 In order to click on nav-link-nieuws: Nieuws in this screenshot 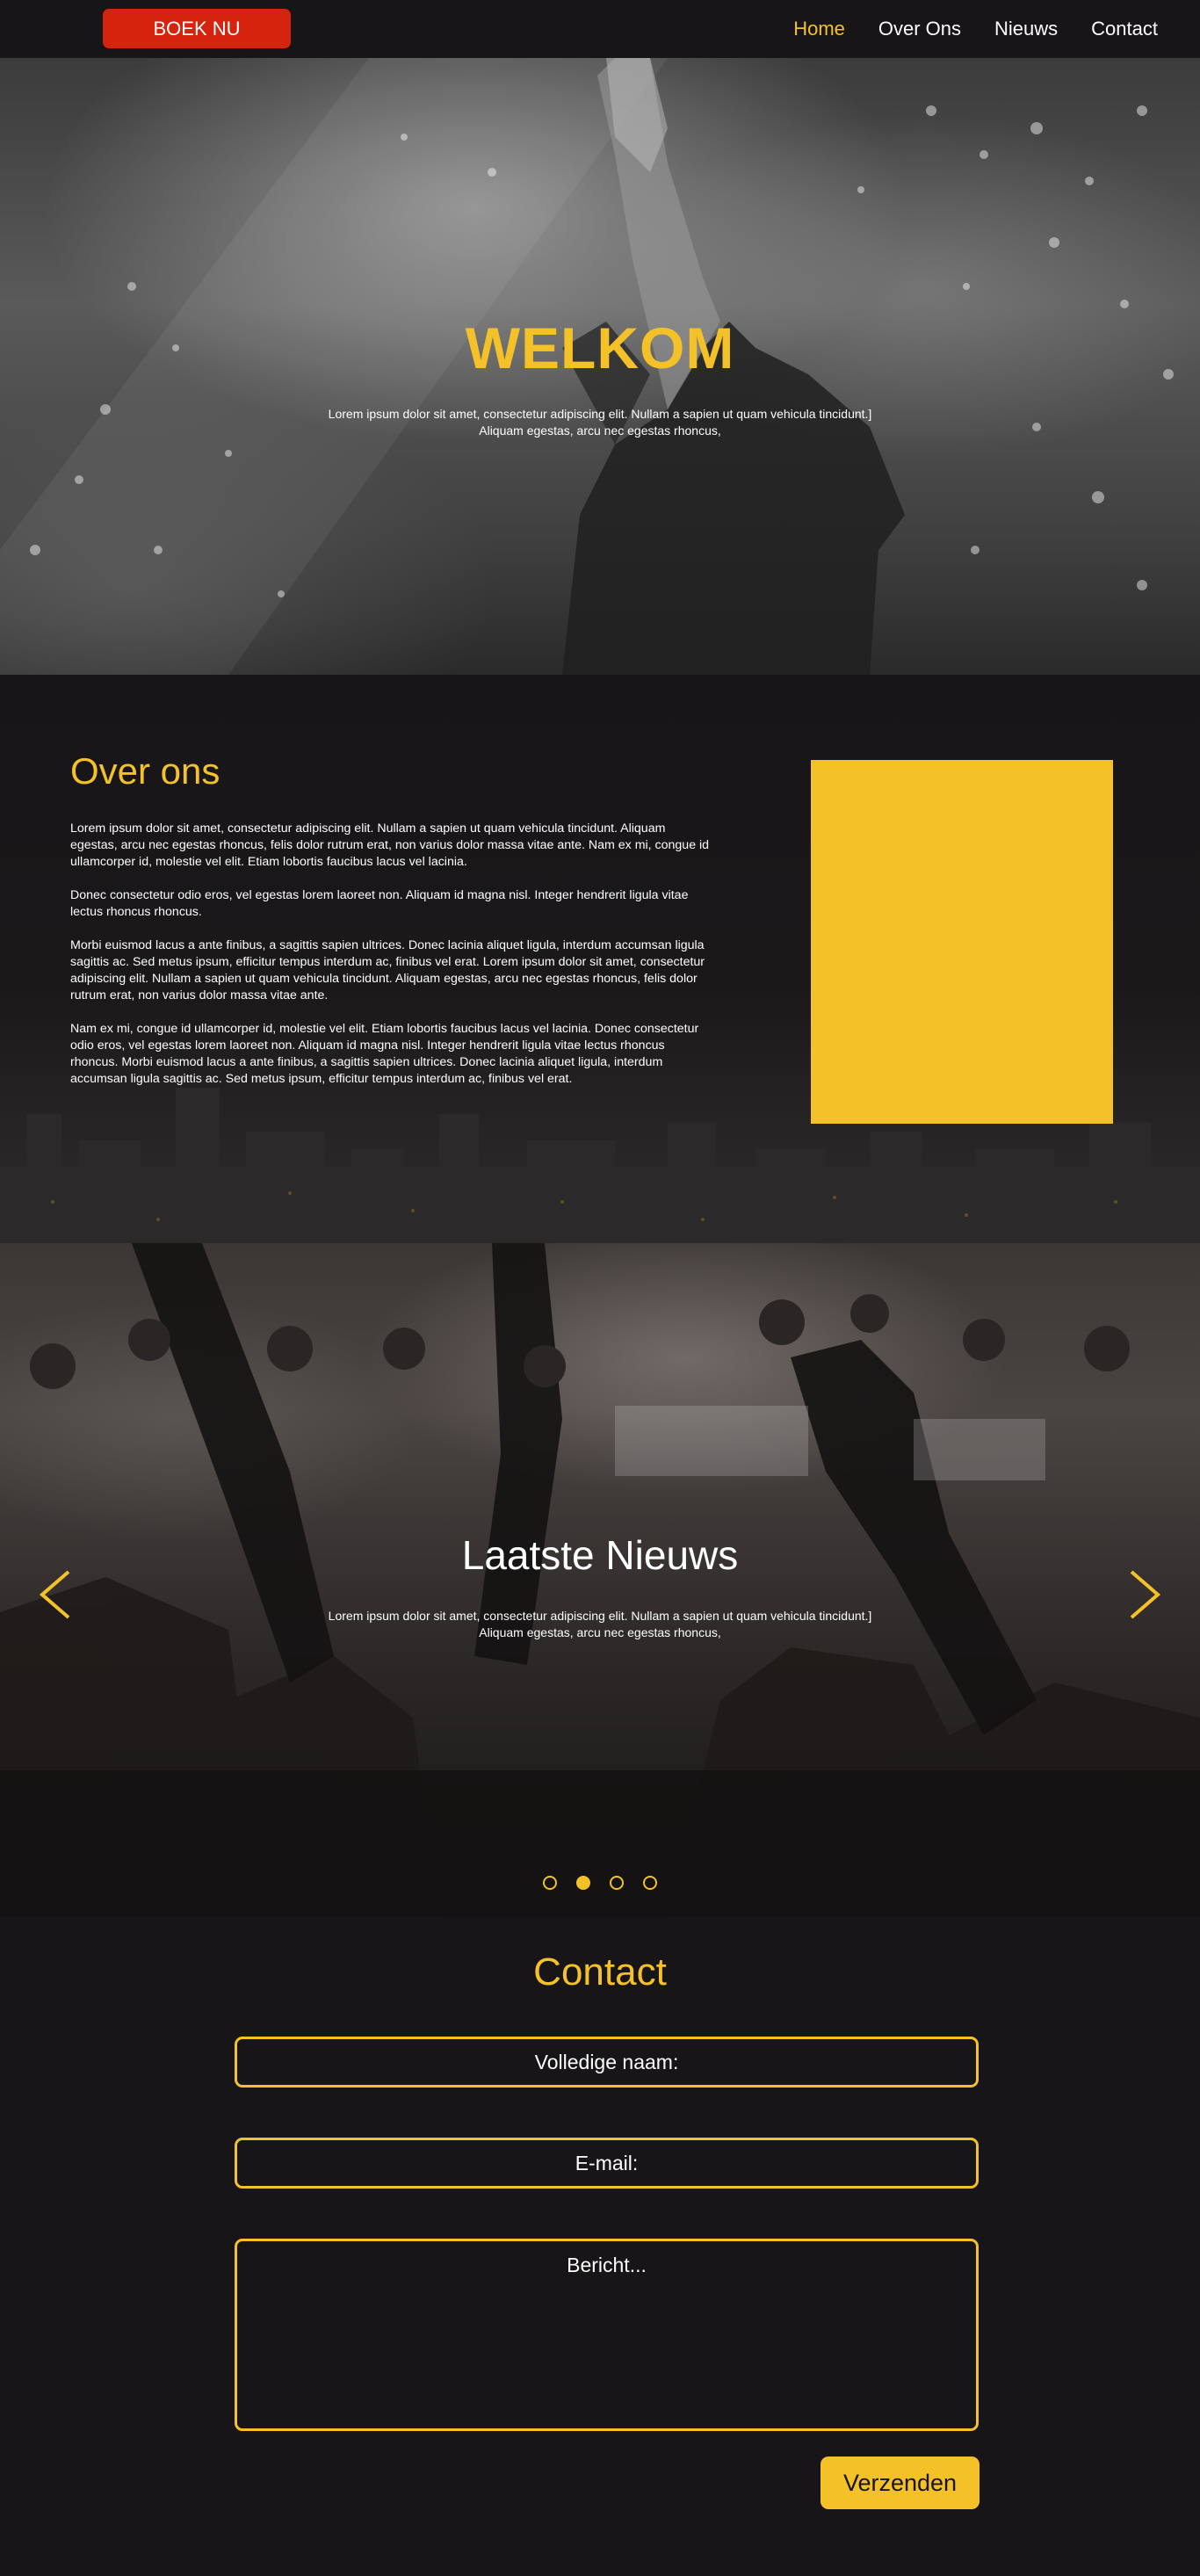, I will do `click(1026, 29)`.